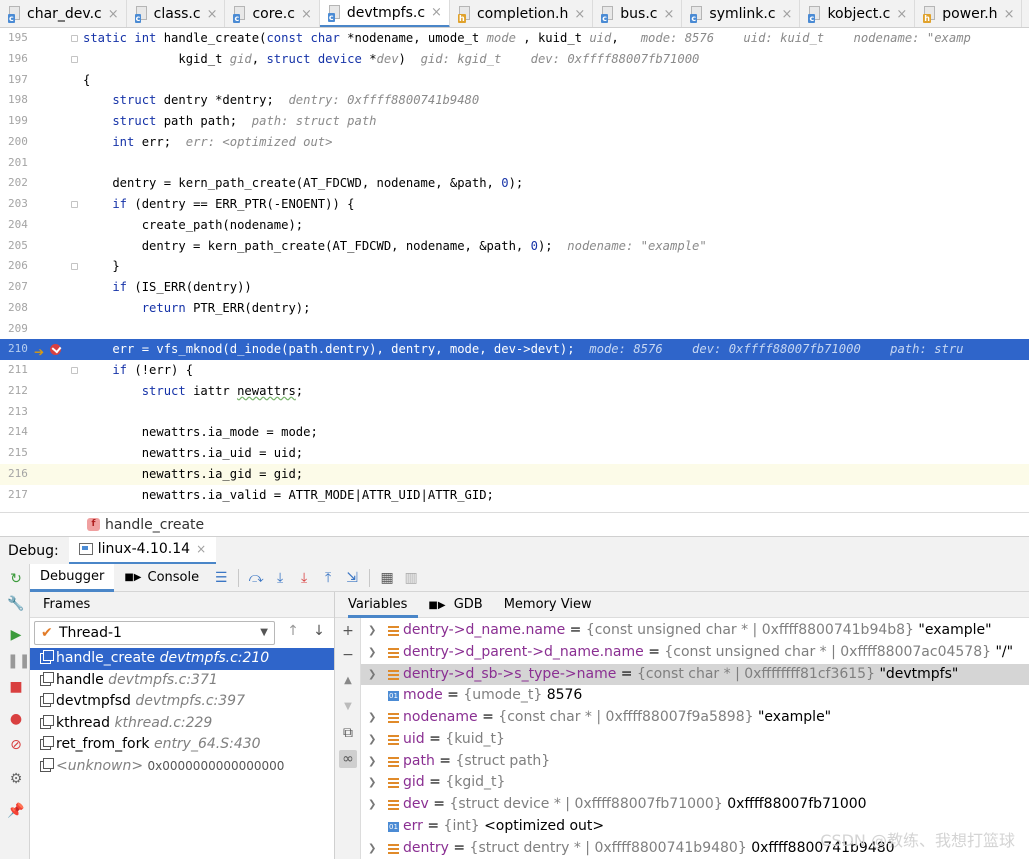  What do you see at coordinates (695, 740) in the screenshot?
I see `variable-row: ❯ uid = {kuid_t}` at bounding box center [695, 740].